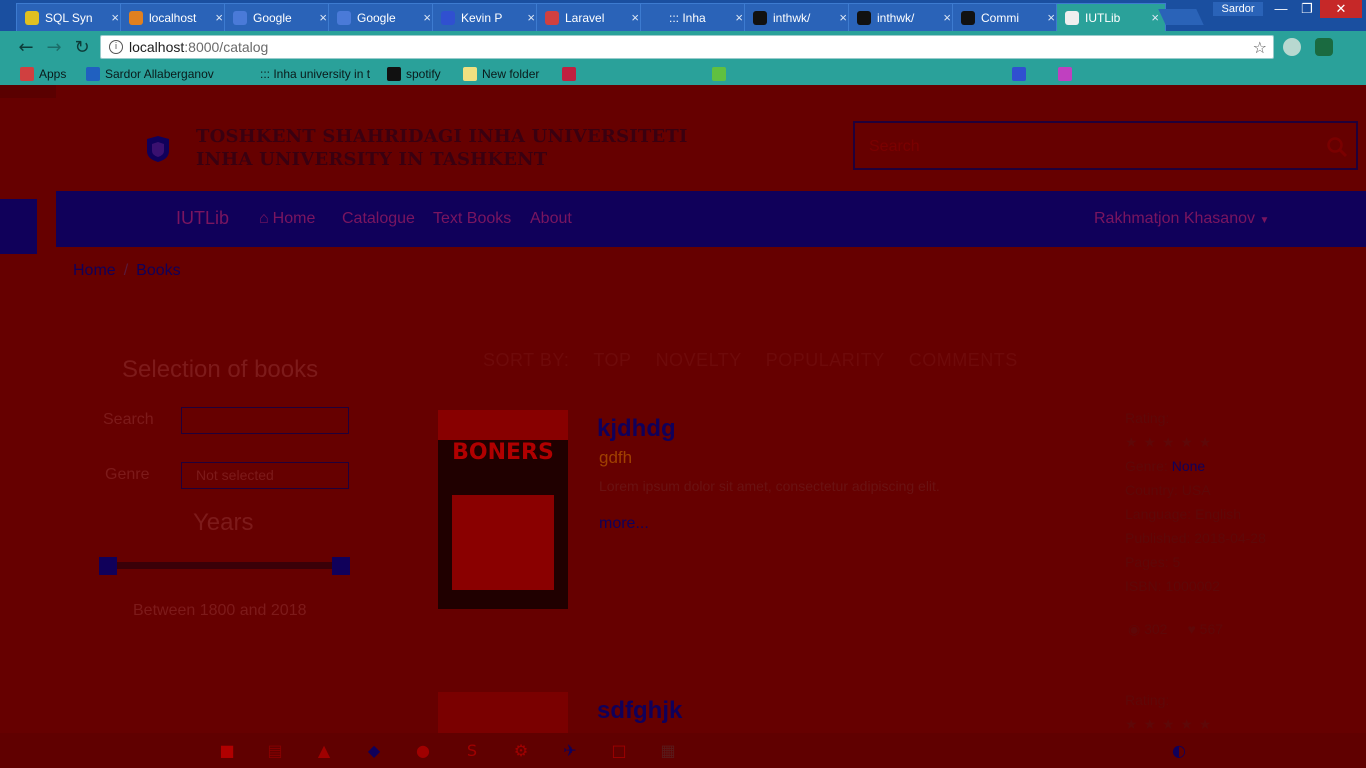 Image resolution: width=1366 pixels, height=768 pixels. I want to click on breadcrumb-home: Home, so click(94, 271).